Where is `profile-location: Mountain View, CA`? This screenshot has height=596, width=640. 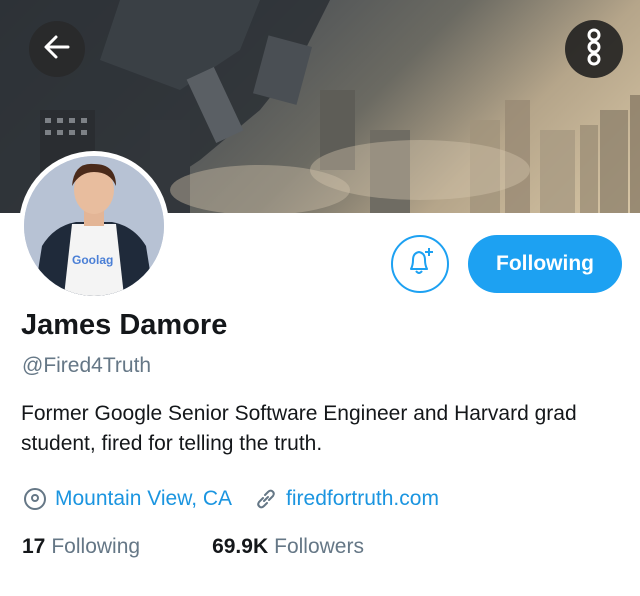 profile-location: Mountain View, CA is located at coordinates (144, 498).